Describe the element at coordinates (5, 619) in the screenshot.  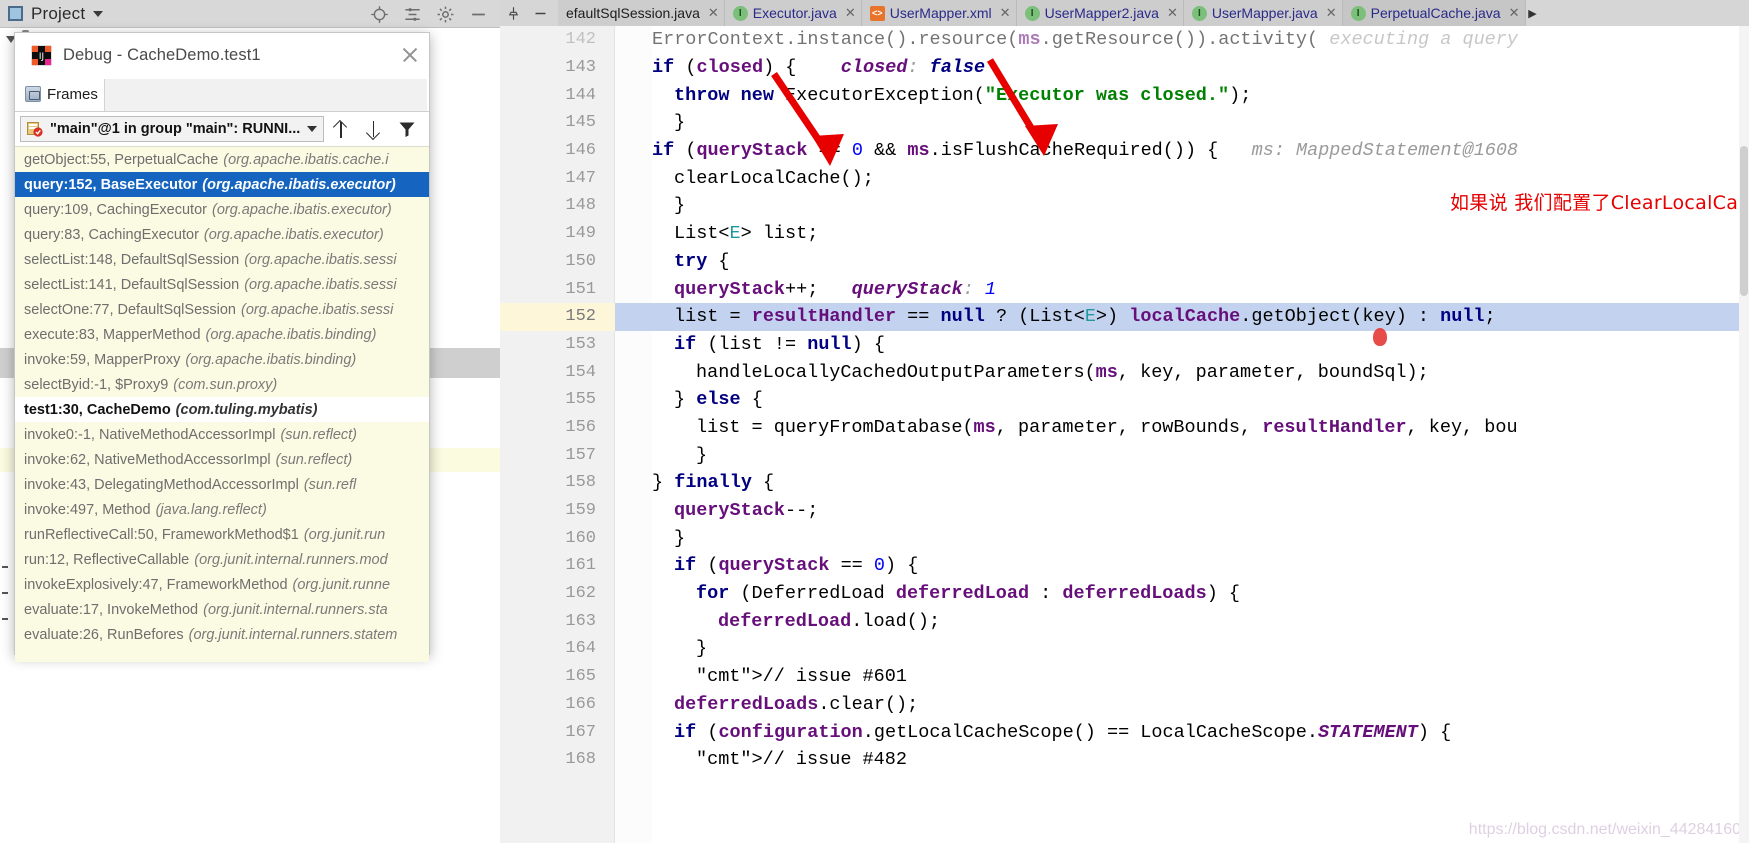
I see `tree-marker` at that location.